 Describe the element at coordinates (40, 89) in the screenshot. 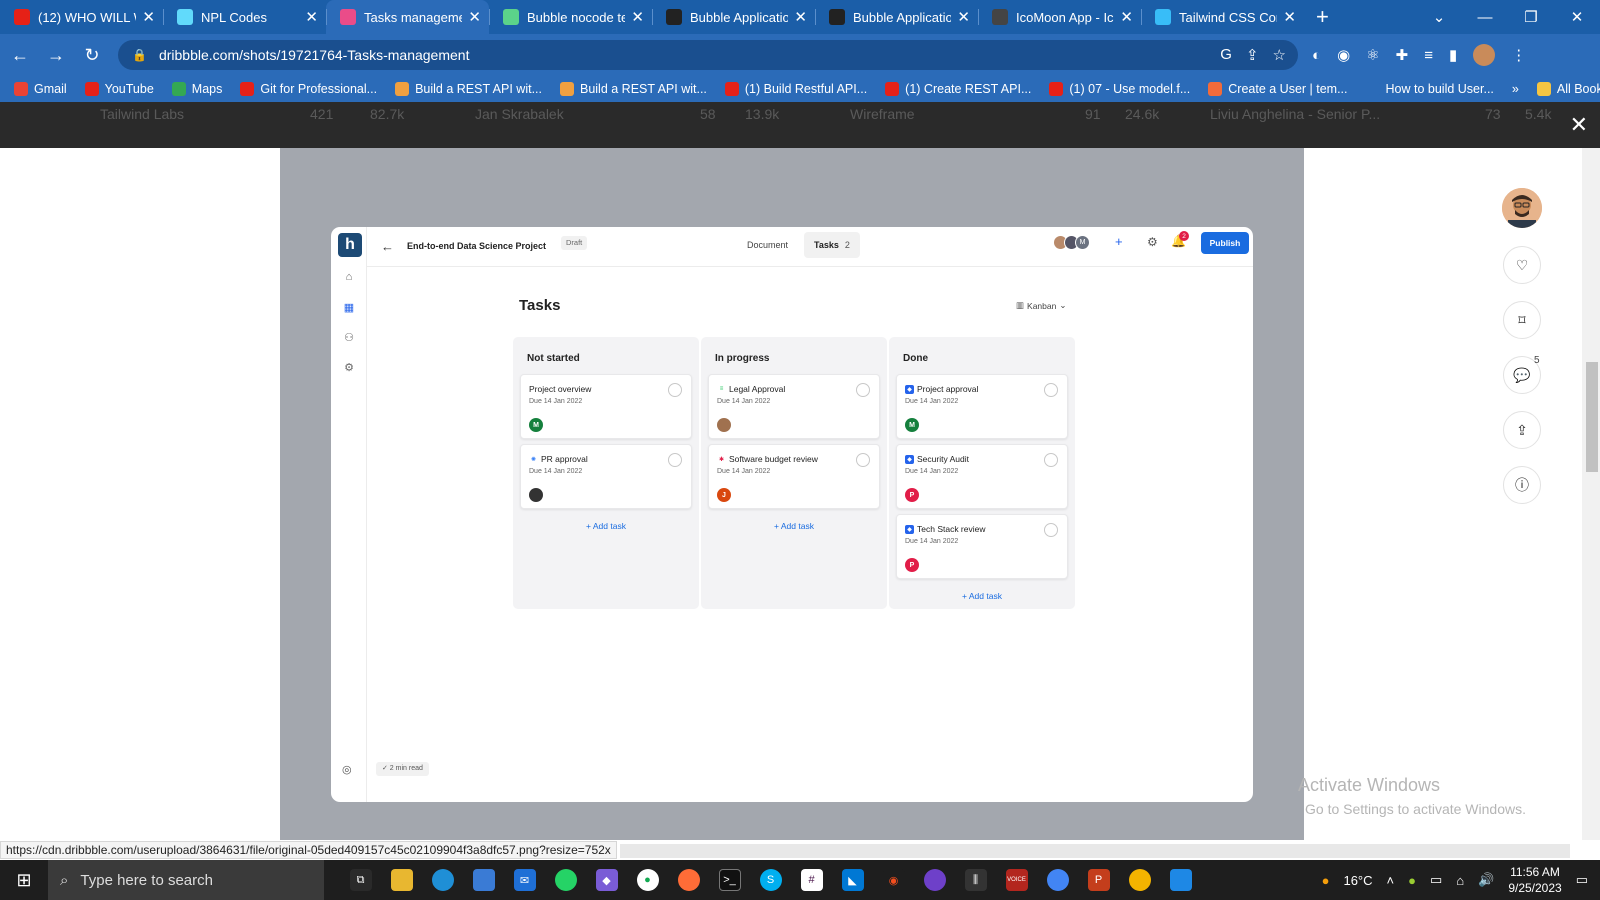

I see `bookmark-item: Gmail` at that location.